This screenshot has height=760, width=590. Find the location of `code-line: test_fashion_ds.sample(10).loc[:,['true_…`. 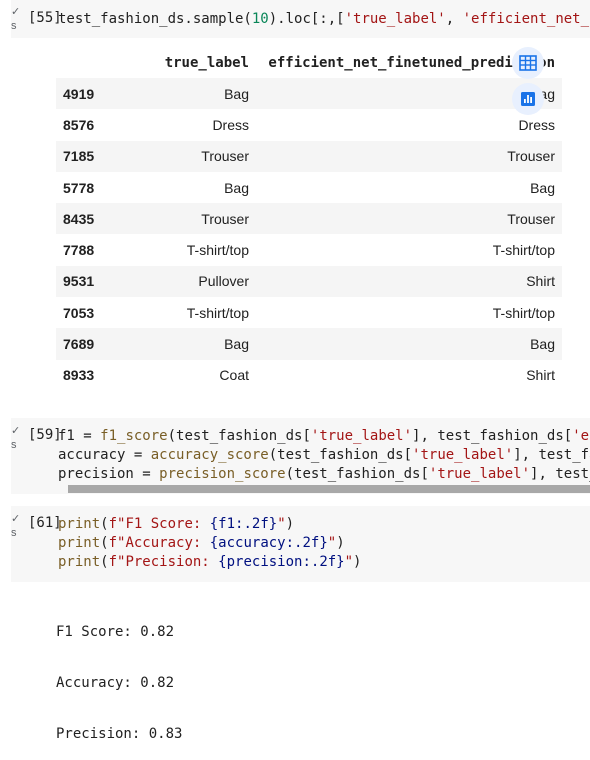

code-line: test_fashion_ds.sample(10).loc[:,['true_… is located at coordinates (324, 19).